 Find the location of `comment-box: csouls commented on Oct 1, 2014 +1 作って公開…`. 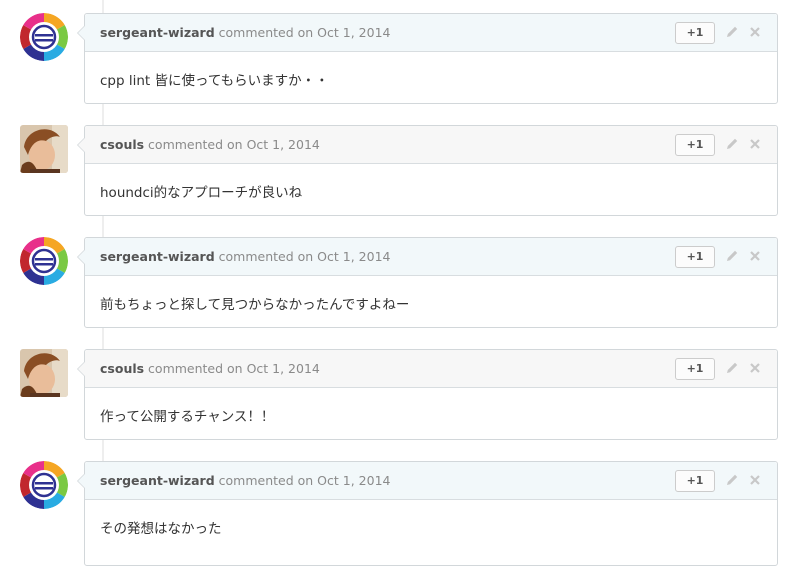

comment-box: csouls commented on Oct 1, 2014 +1 作って公開… is located at coordinates (427, 394).